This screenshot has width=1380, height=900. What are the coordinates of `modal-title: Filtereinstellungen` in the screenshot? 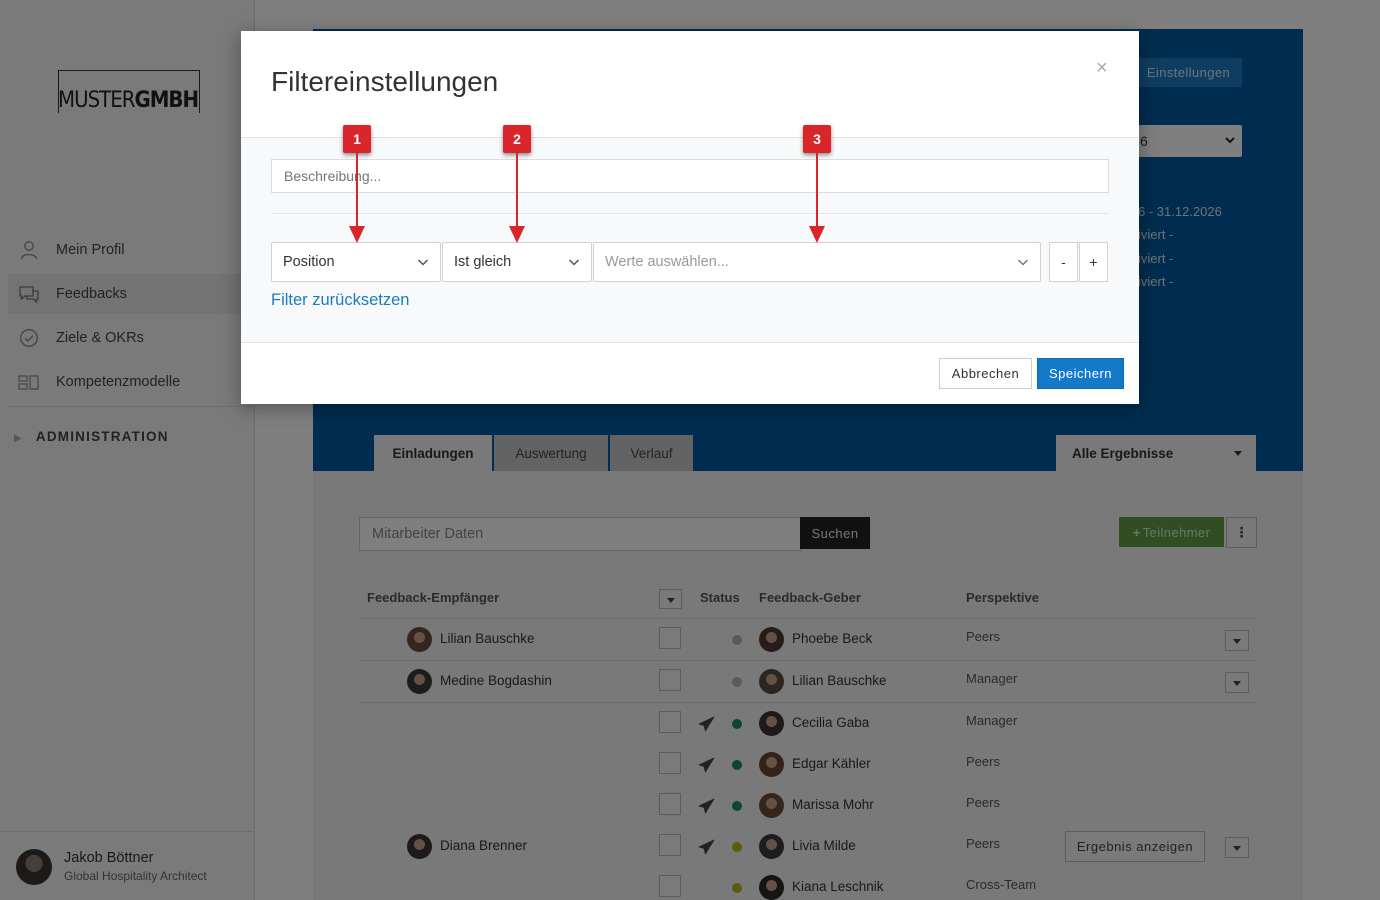 It's located at (385, 81).